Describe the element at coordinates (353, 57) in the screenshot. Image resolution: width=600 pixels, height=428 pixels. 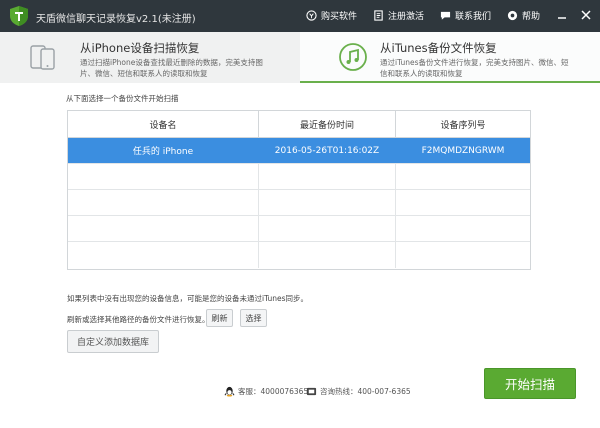
I see `music-note-icon` at that location.